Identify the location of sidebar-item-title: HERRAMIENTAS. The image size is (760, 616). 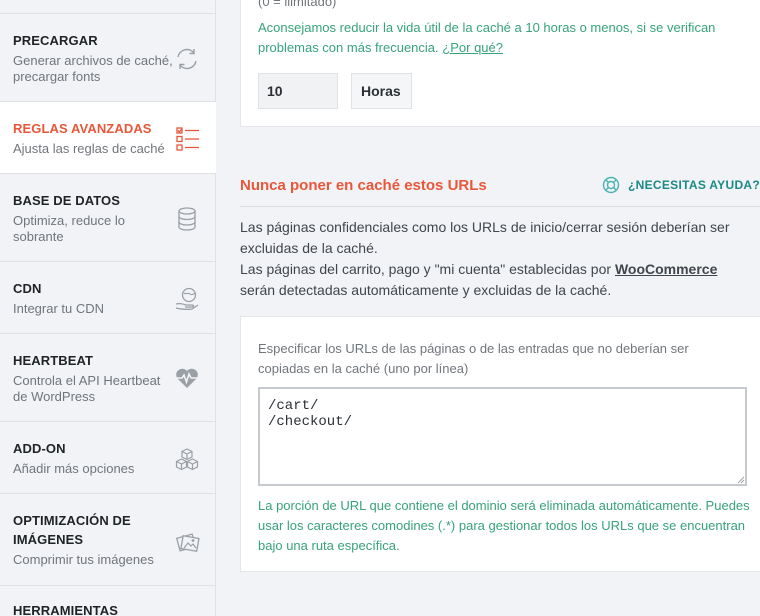
(65, 609).